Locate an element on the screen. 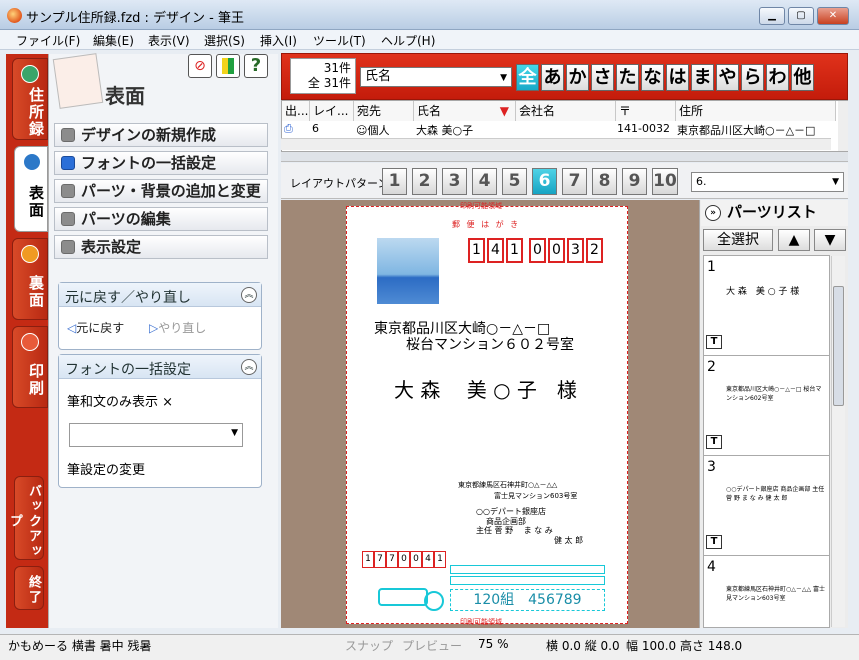  layout-6: 6 is located at coordinates (544, 181).